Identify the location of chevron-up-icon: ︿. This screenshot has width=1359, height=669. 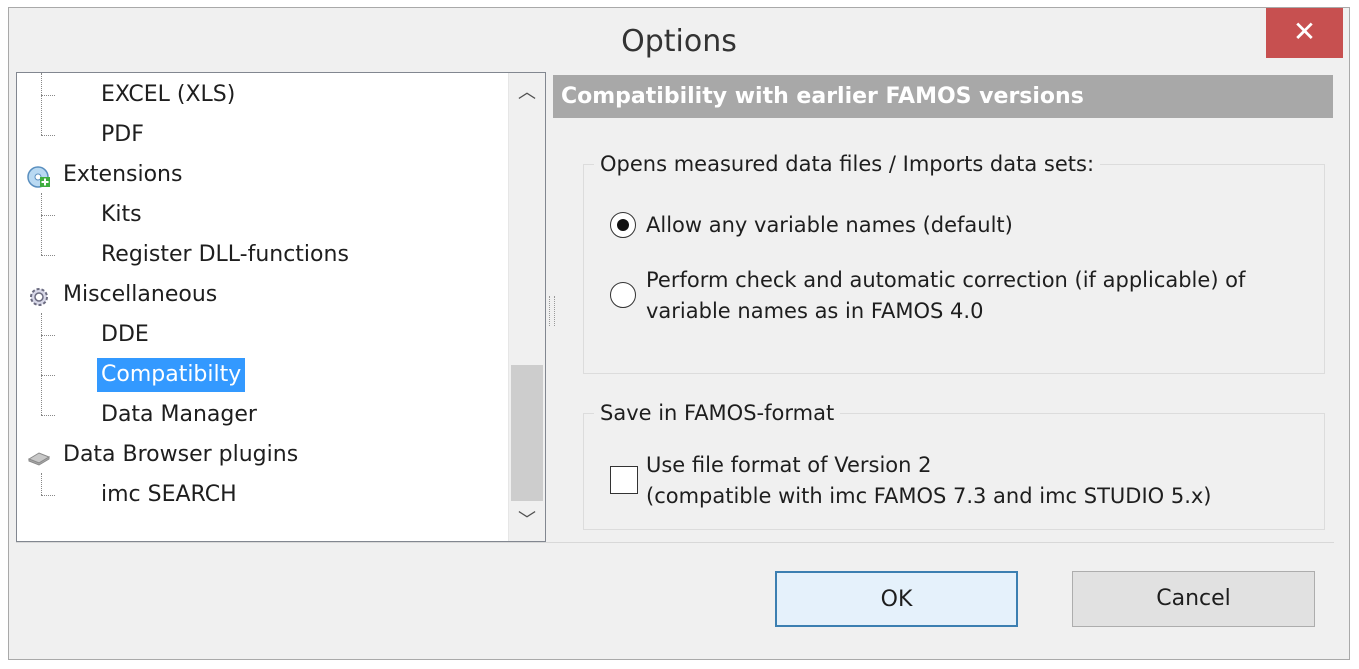
(527, 92).